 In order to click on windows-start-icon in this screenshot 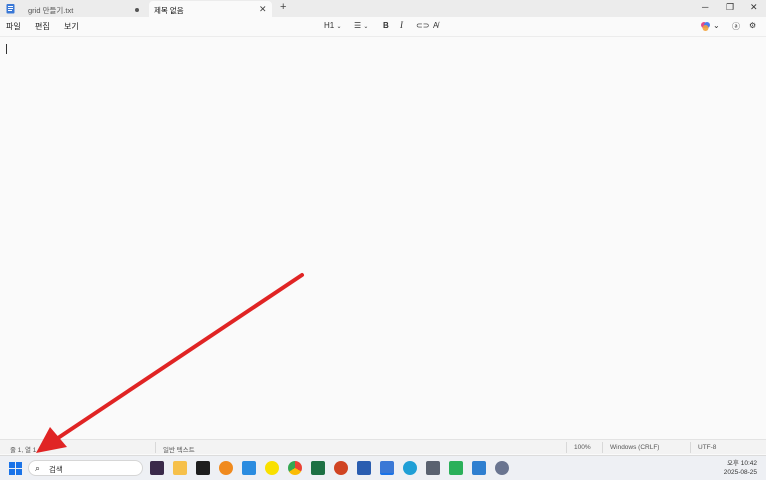, I will do `click(15, 468)`.